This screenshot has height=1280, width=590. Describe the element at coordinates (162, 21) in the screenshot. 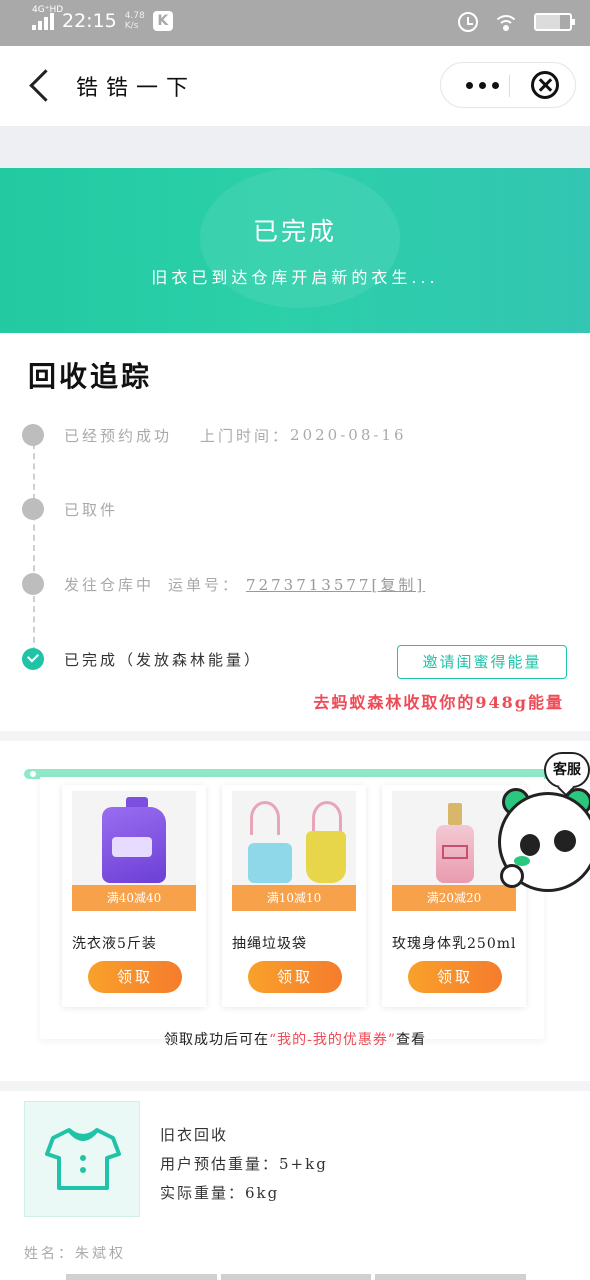

I see `app-notification-icon: K` at that location.